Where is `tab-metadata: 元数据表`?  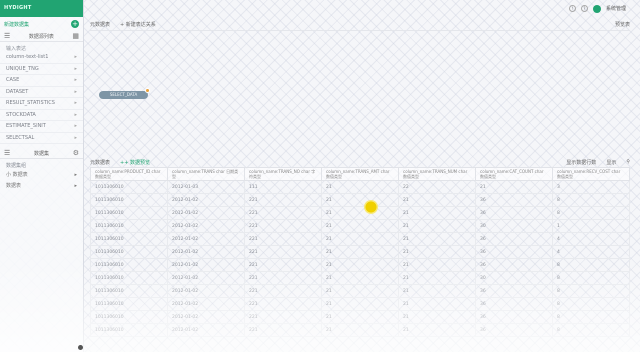 tab-metadata: 元数据表 is located at coordinates (100, 162).